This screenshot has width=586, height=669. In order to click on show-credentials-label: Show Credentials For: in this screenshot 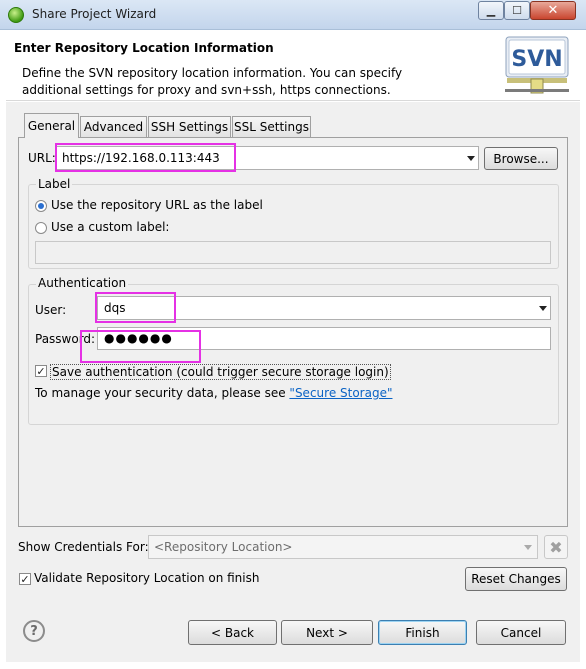, I will do `click(83, 547)`.